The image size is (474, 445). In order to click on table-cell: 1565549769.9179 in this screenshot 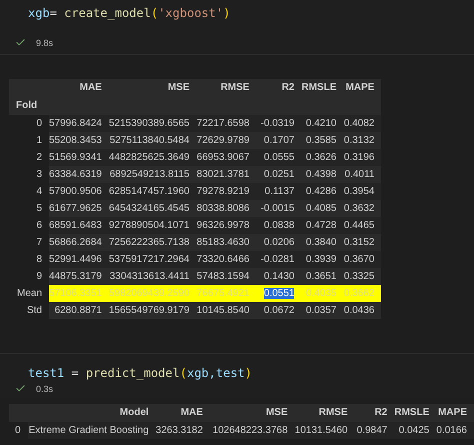, I will do `click(149, 310)`.